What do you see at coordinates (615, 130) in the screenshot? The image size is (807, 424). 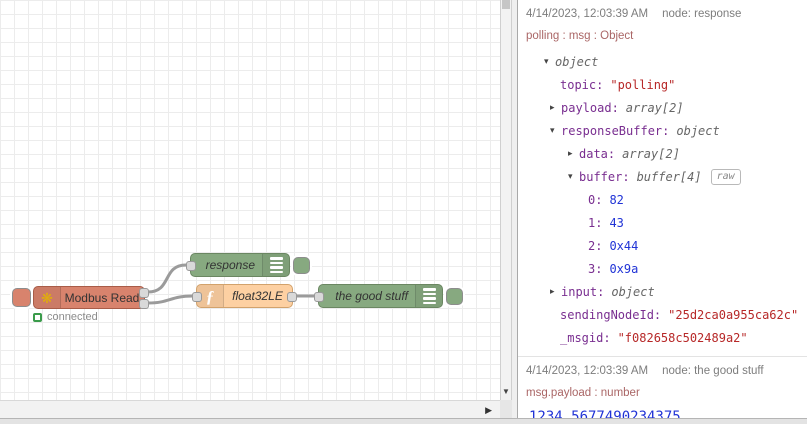 I see `debug-key: responseBuffer:` at bounding box center [615, 130].